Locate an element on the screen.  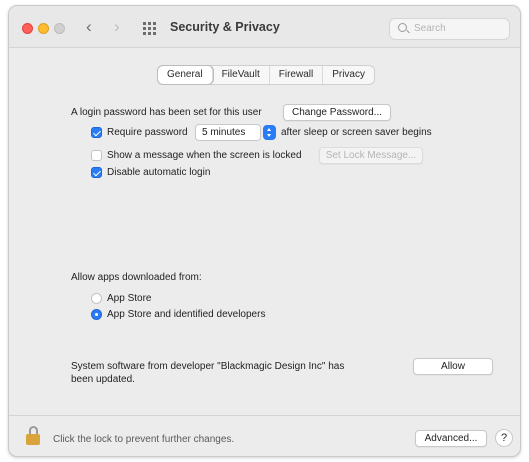
title-bar: ‹ › Security & Privacy Search is located at coordinates (264, 27).